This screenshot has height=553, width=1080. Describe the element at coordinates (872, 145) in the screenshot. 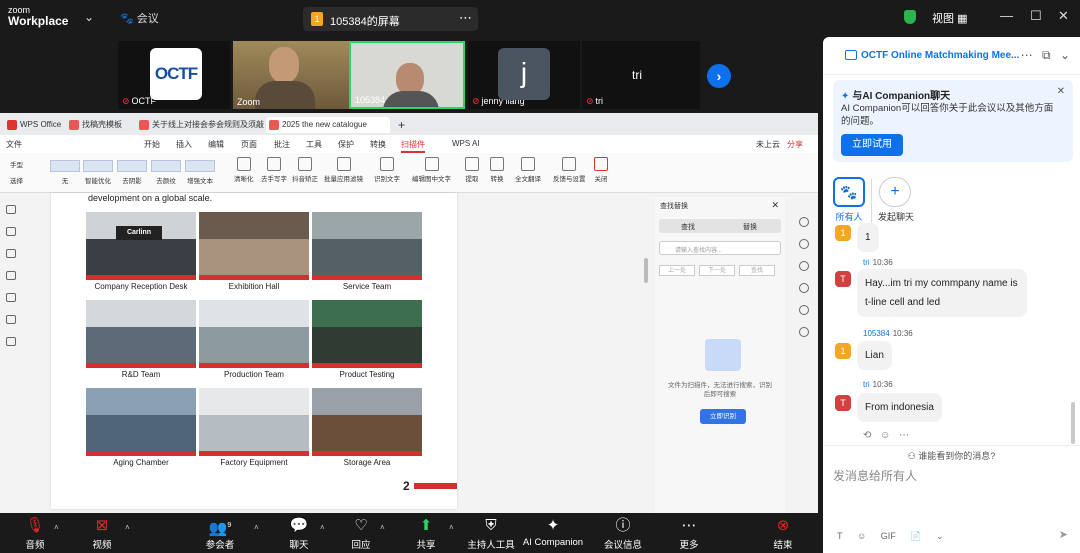

I see `try-now-button: 立即试用` at that location.